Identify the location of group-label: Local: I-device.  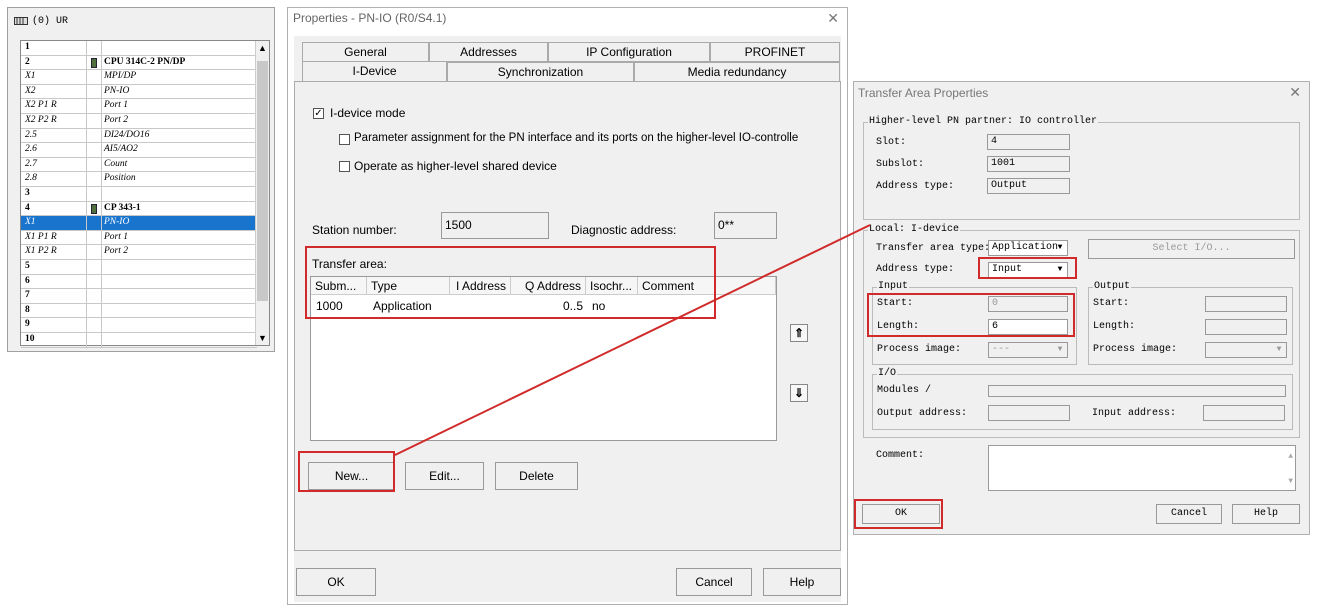
(914, 229).